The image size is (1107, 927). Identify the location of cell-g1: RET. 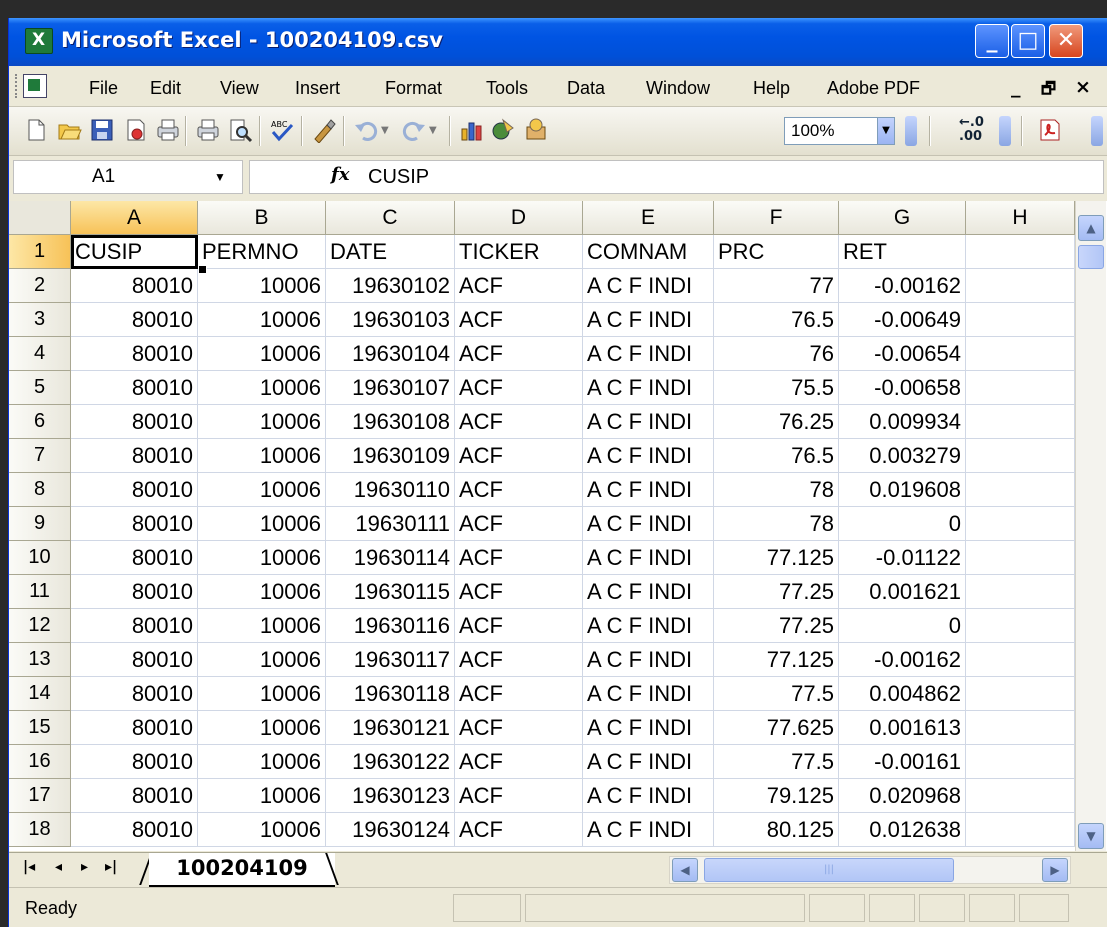
(902, 252).